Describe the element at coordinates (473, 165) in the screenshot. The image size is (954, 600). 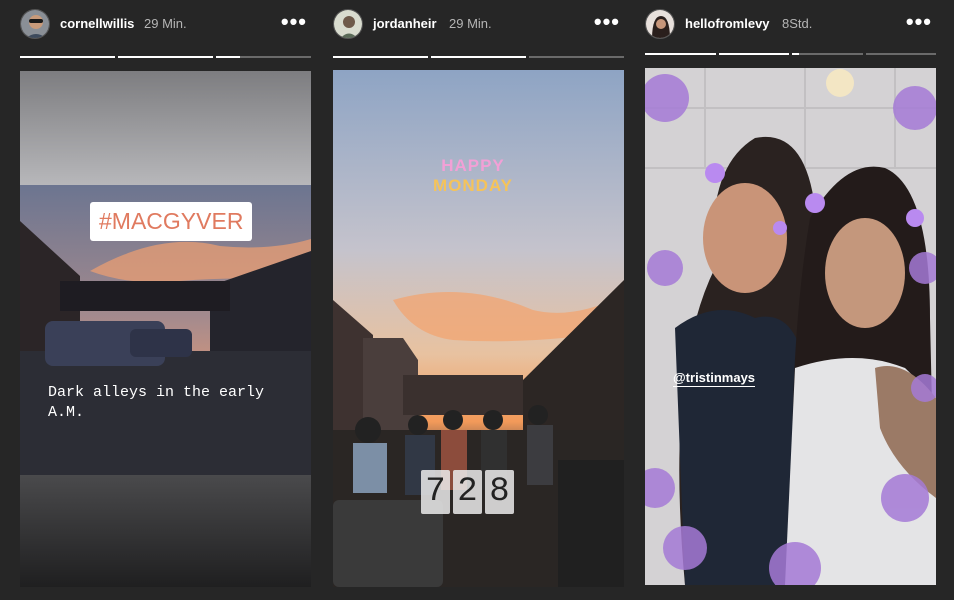
I see `sticker-line: HAPPY` at that location.